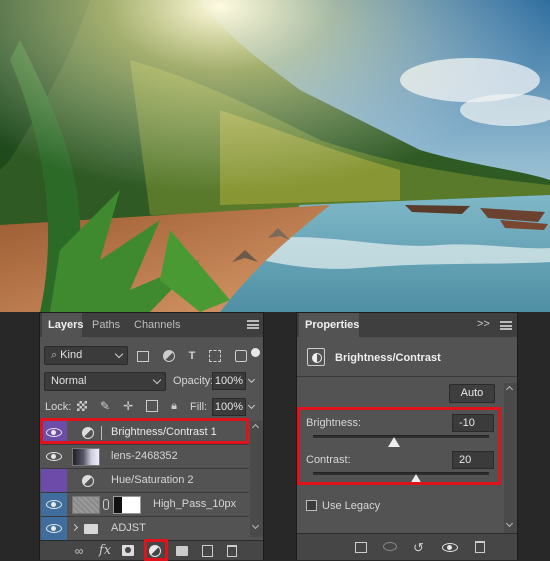 The height and width of the screenshot is (561, 550). Describe the element at coordinates (82, 406) in the screenshot. I see `lock-transparent-icon` at that location.